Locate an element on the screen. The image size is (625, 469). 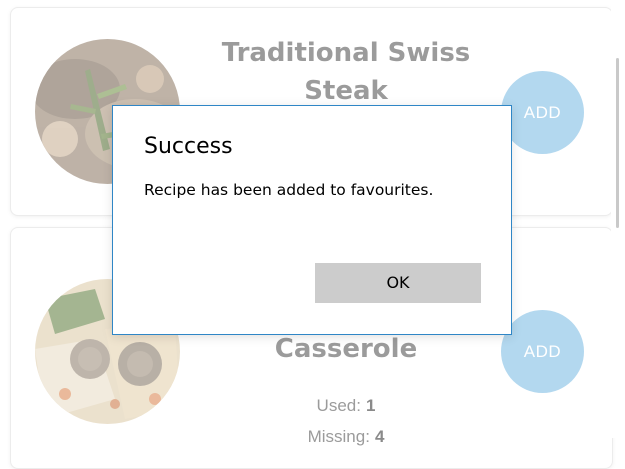
scrollbar-thumb is located at coordinates (617, 143).